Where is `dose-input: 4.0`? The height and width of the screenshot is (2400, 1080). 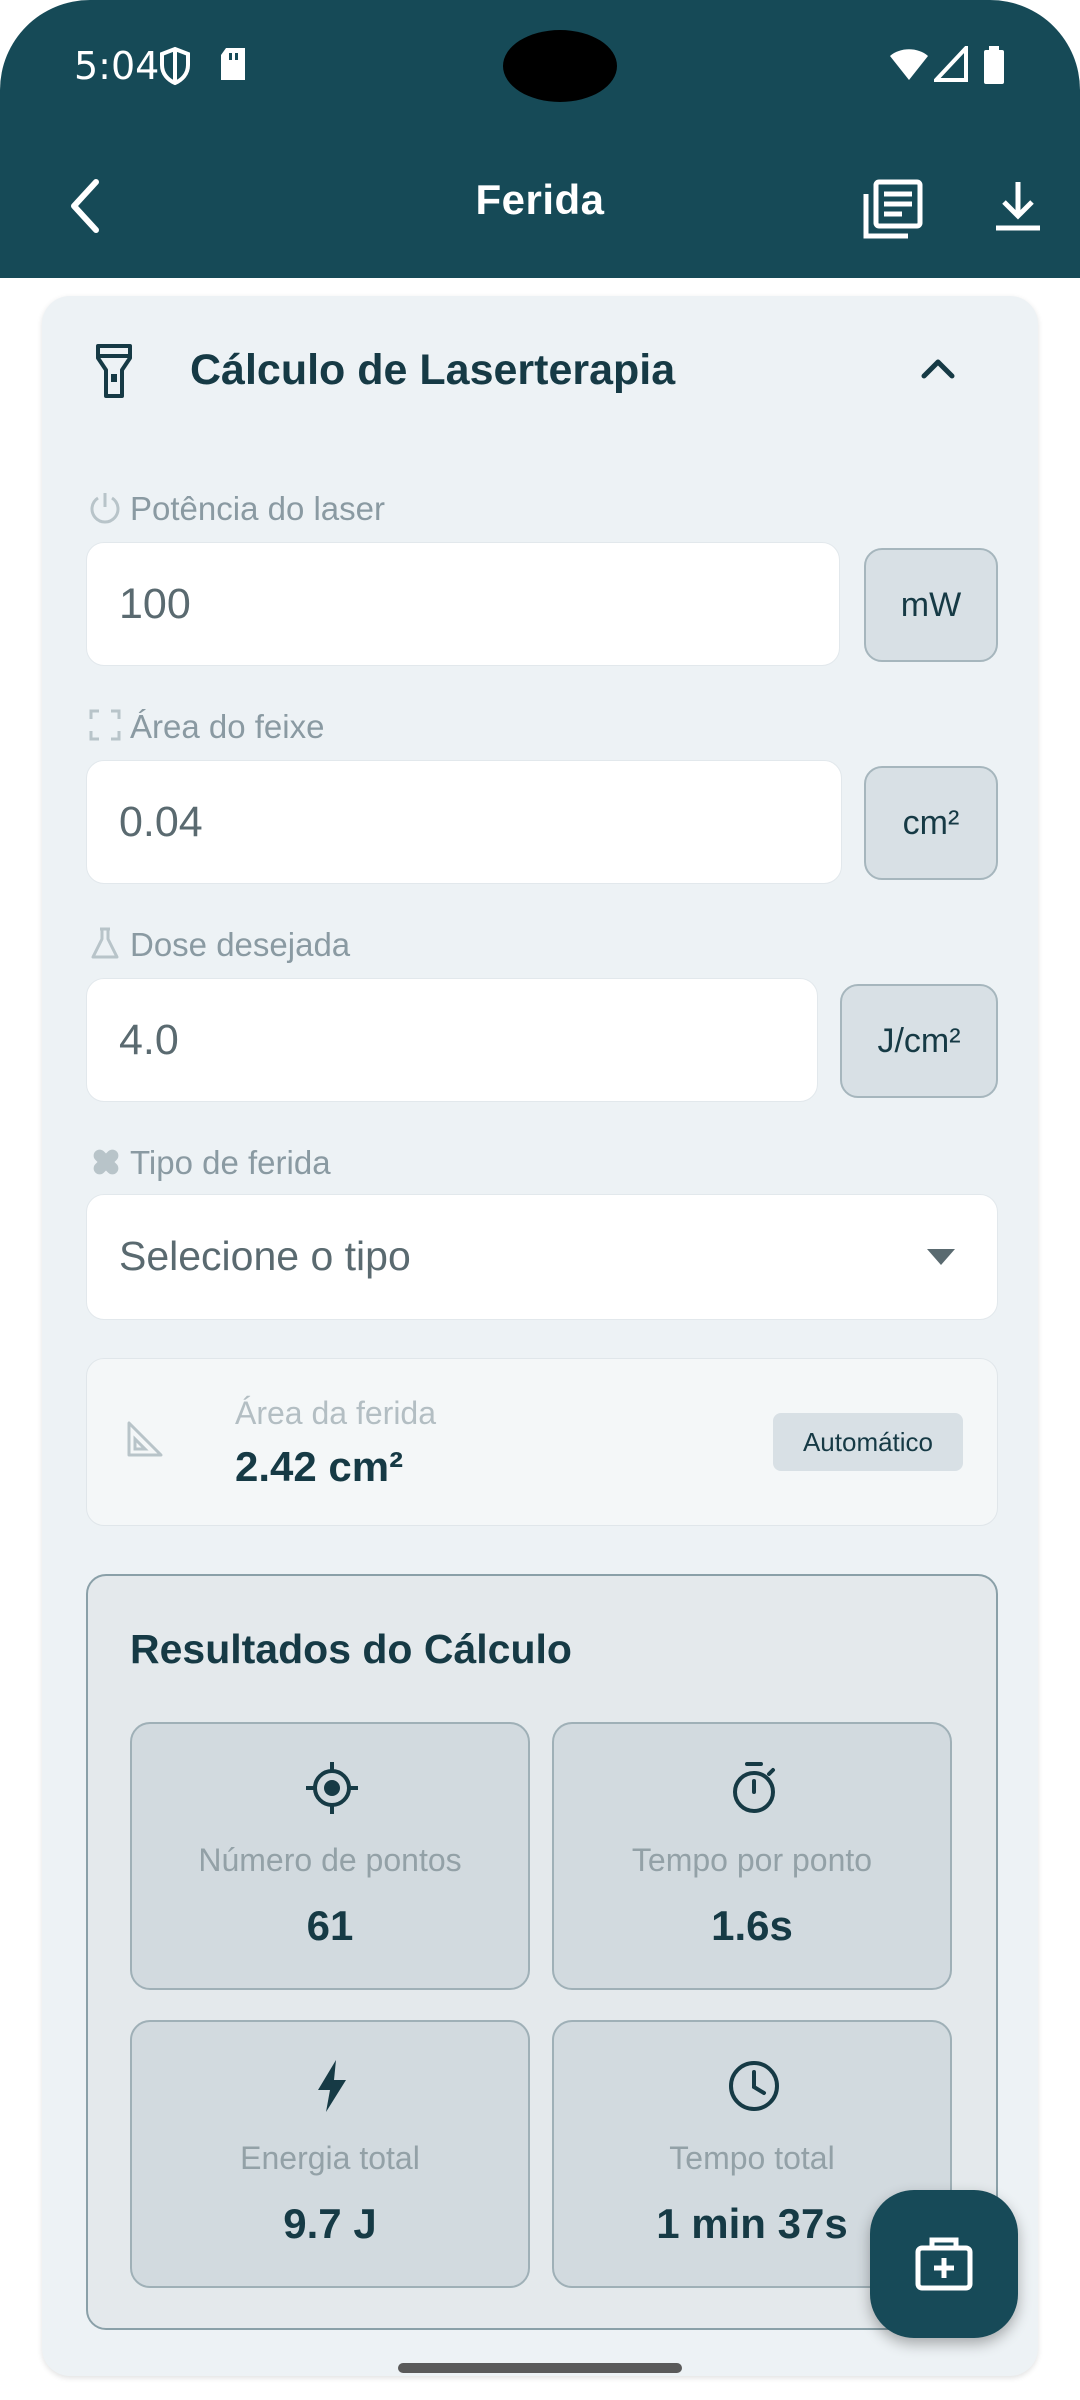 dose-input: 4.0 is located at coordinates (452, 1040).